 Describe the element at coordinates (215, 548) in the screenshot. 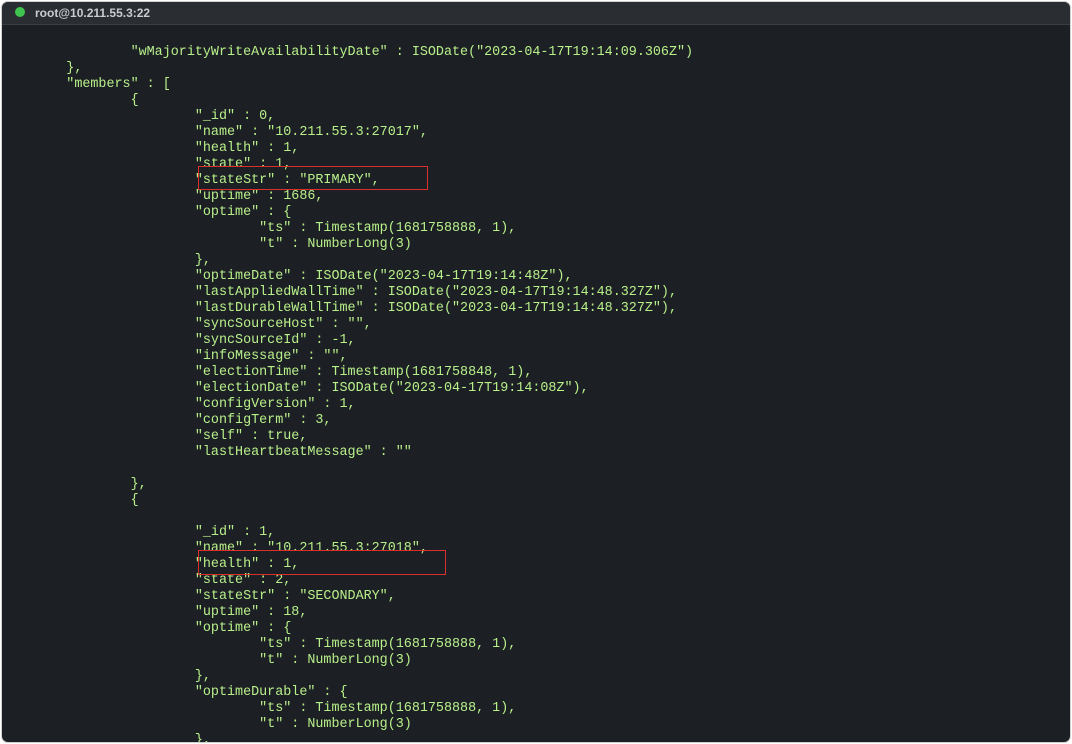

I see `terminal-line: "name" : "10.211.55.3:27018",` at that location.